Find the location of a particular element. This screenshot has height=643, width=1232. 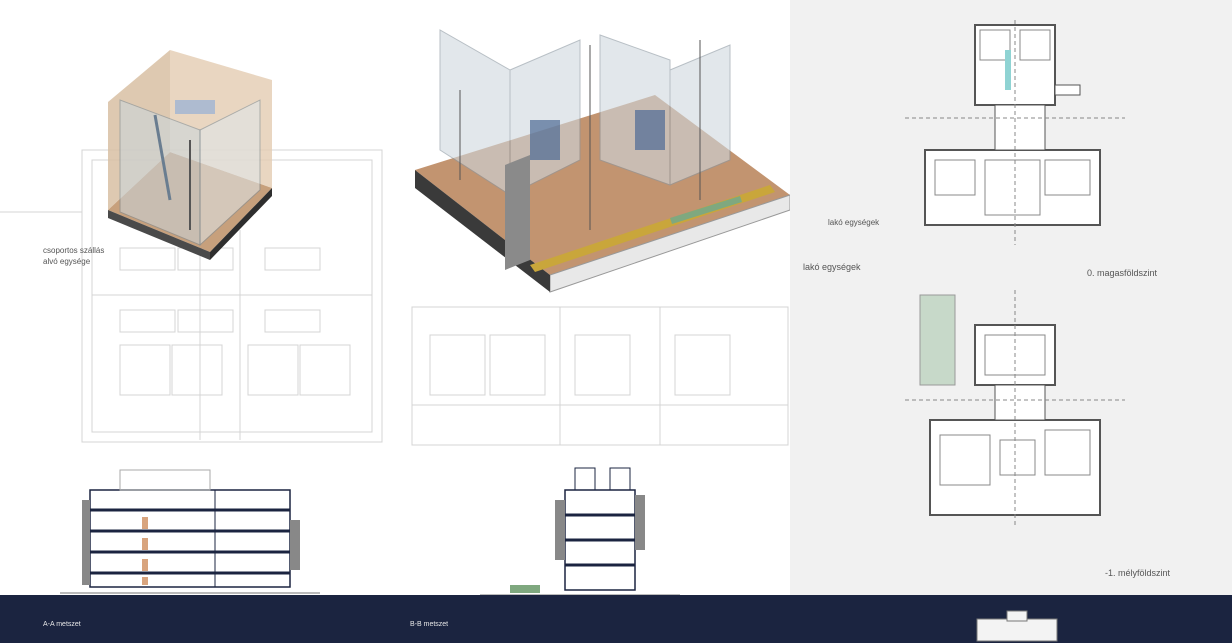

section-aa-label: A-A metszet is located at coordinates (62, 624).